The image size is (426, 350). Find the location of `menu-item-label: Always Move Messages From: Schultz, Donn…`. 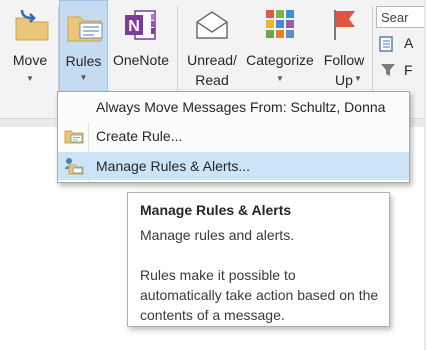

menu-item-label: Always Move Messages From: Schultz, Donn… is located at coordinates (241, 107).